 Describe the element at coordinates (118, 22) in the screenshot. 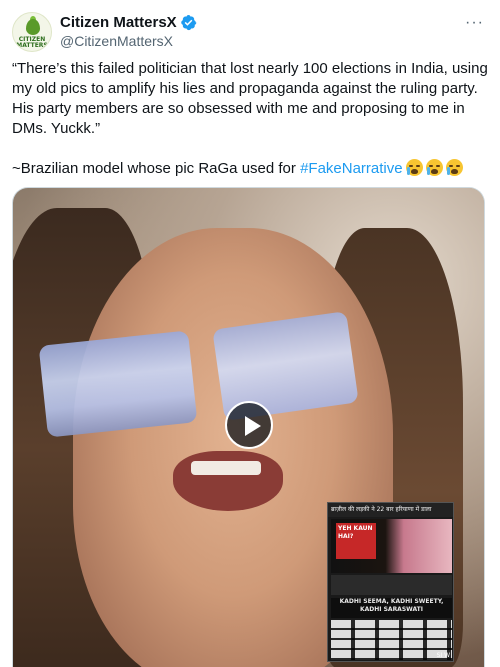

I see `display-name: Citizen MattersX` at that location.